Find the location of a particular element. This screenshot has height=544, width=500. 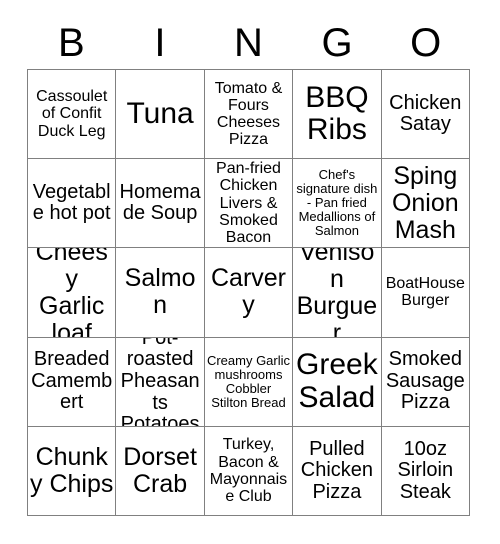

bingo-cell-g4: Greek Salad is located at coordinates (337, 382).